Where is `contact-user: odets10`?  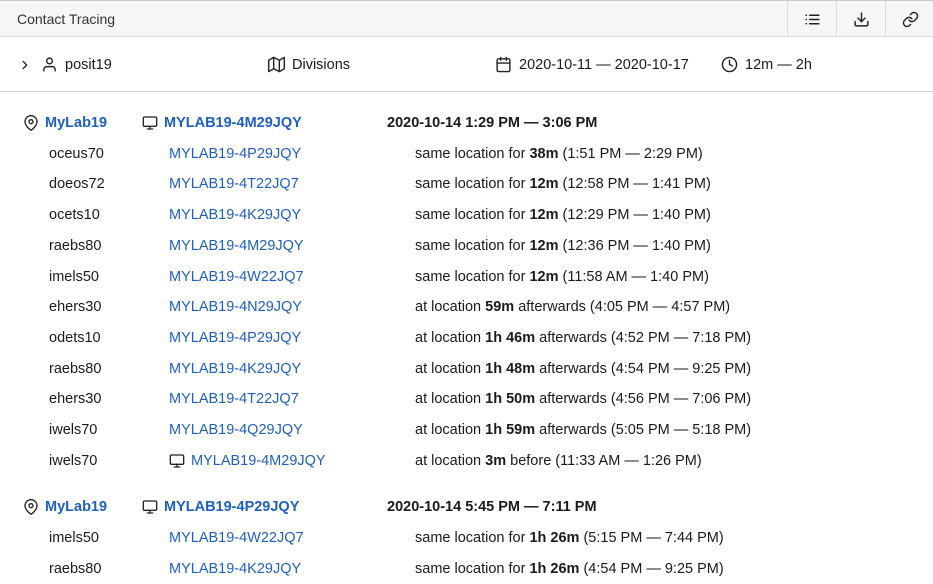
contact-user: odets10 is located at coordinates (75, 337).